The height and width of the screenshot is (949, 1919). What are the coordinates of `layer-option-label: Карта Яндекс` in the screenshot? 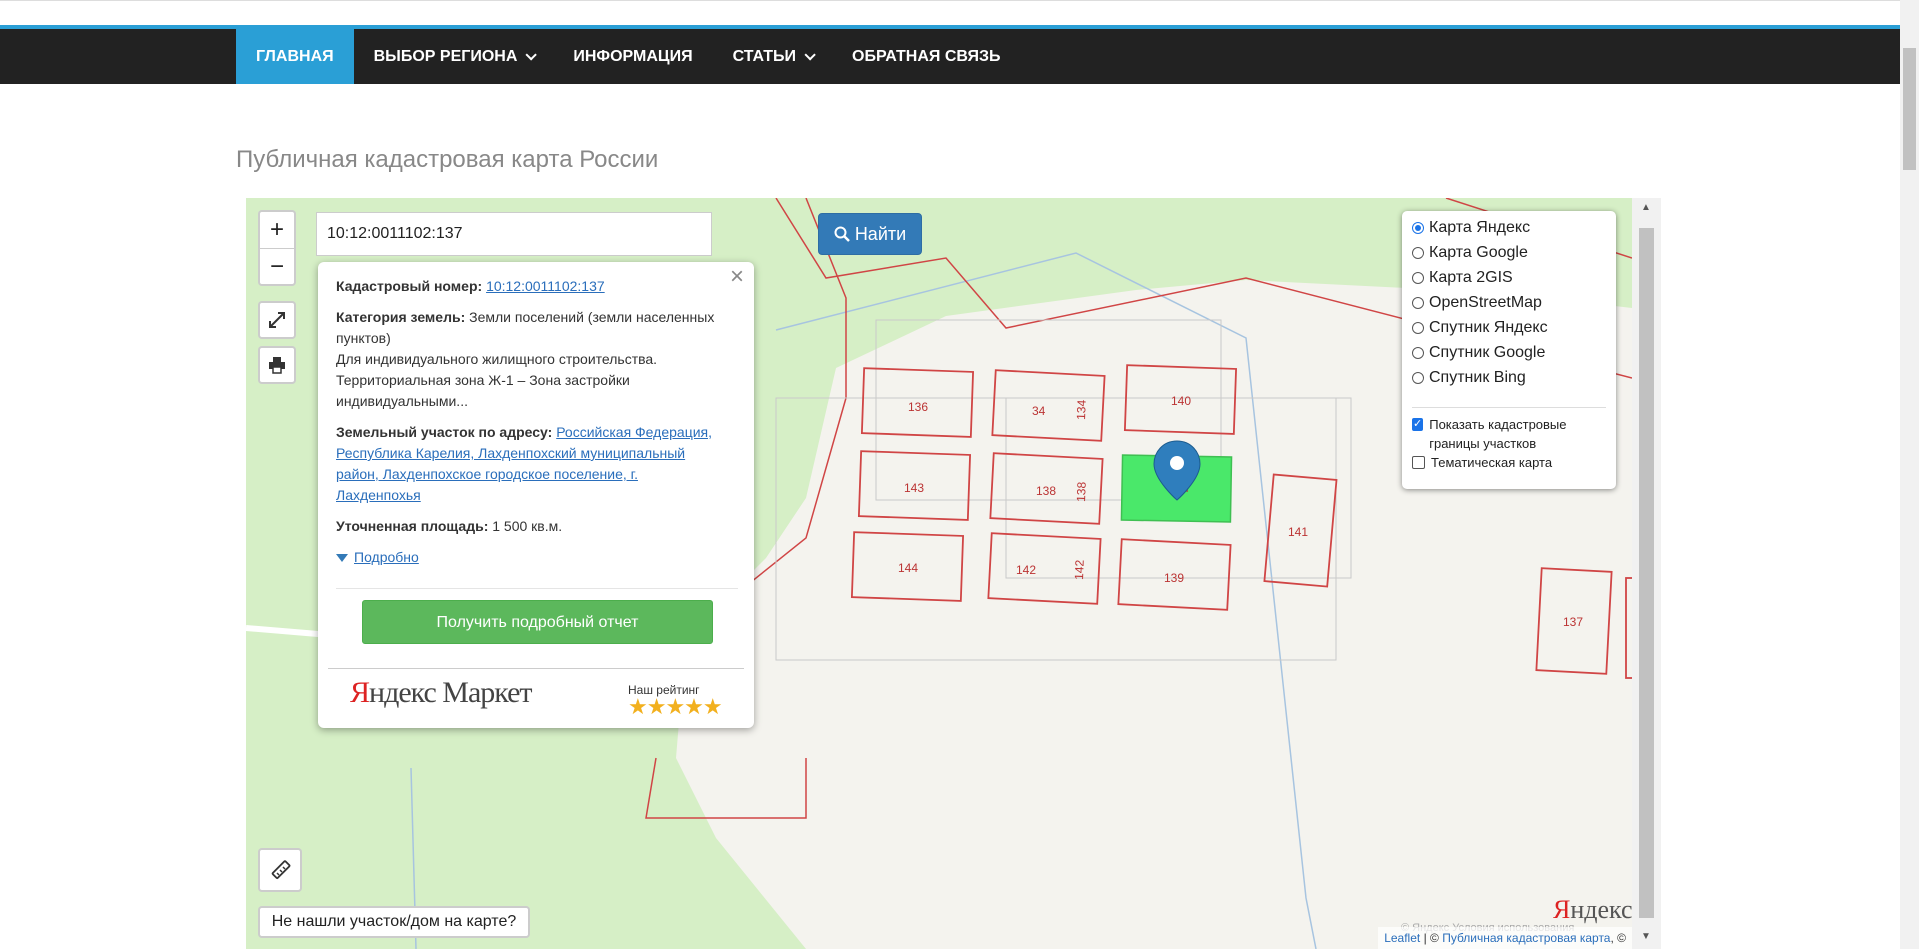 It's located at (1480, 227).